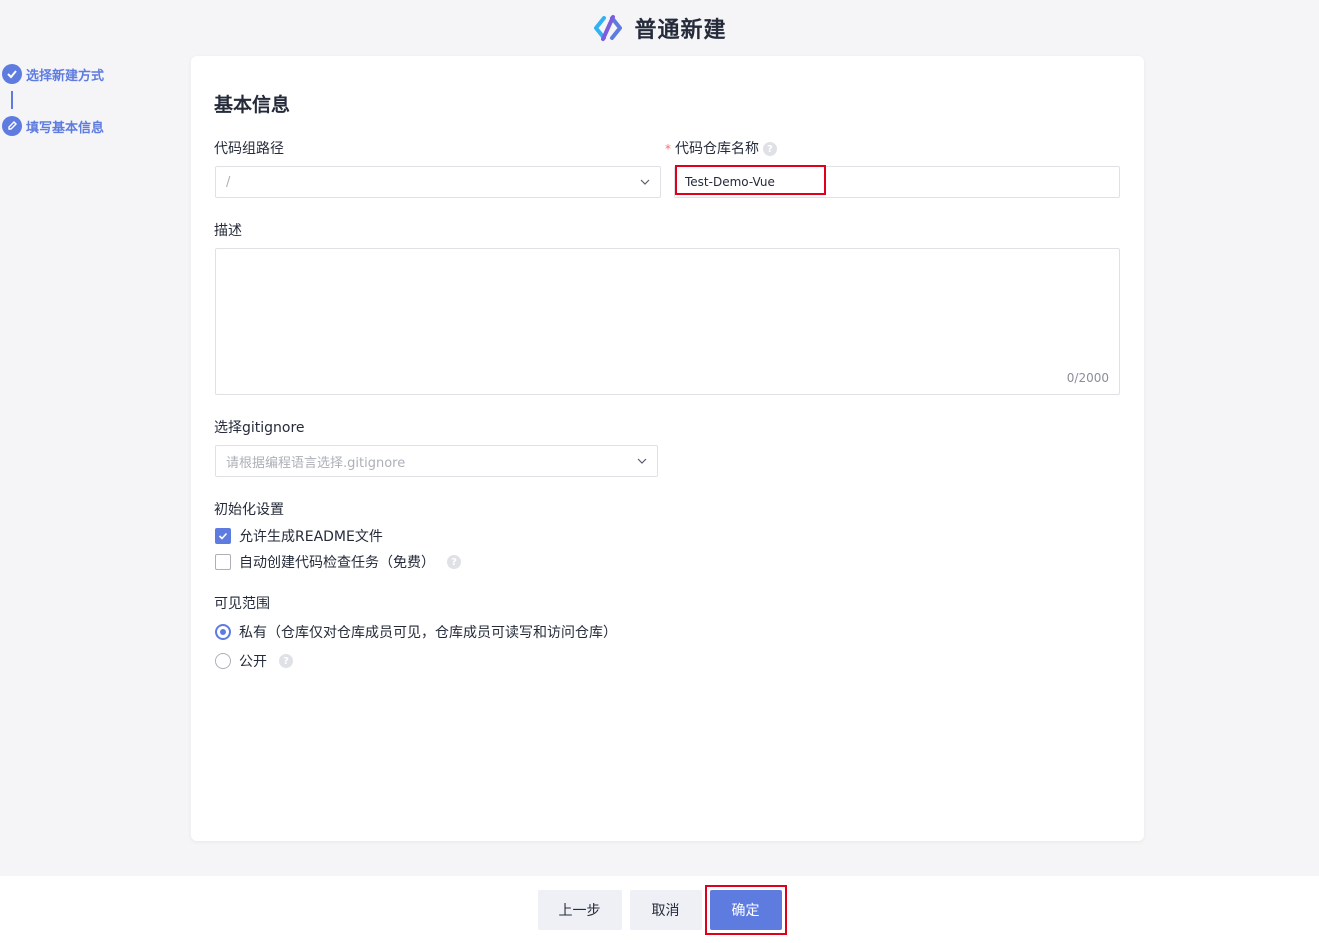  I want to click on private-label: 私有（仓库仅对仓库成员可见，仓库成员可读写和访问仓库）, so click(428, 633).